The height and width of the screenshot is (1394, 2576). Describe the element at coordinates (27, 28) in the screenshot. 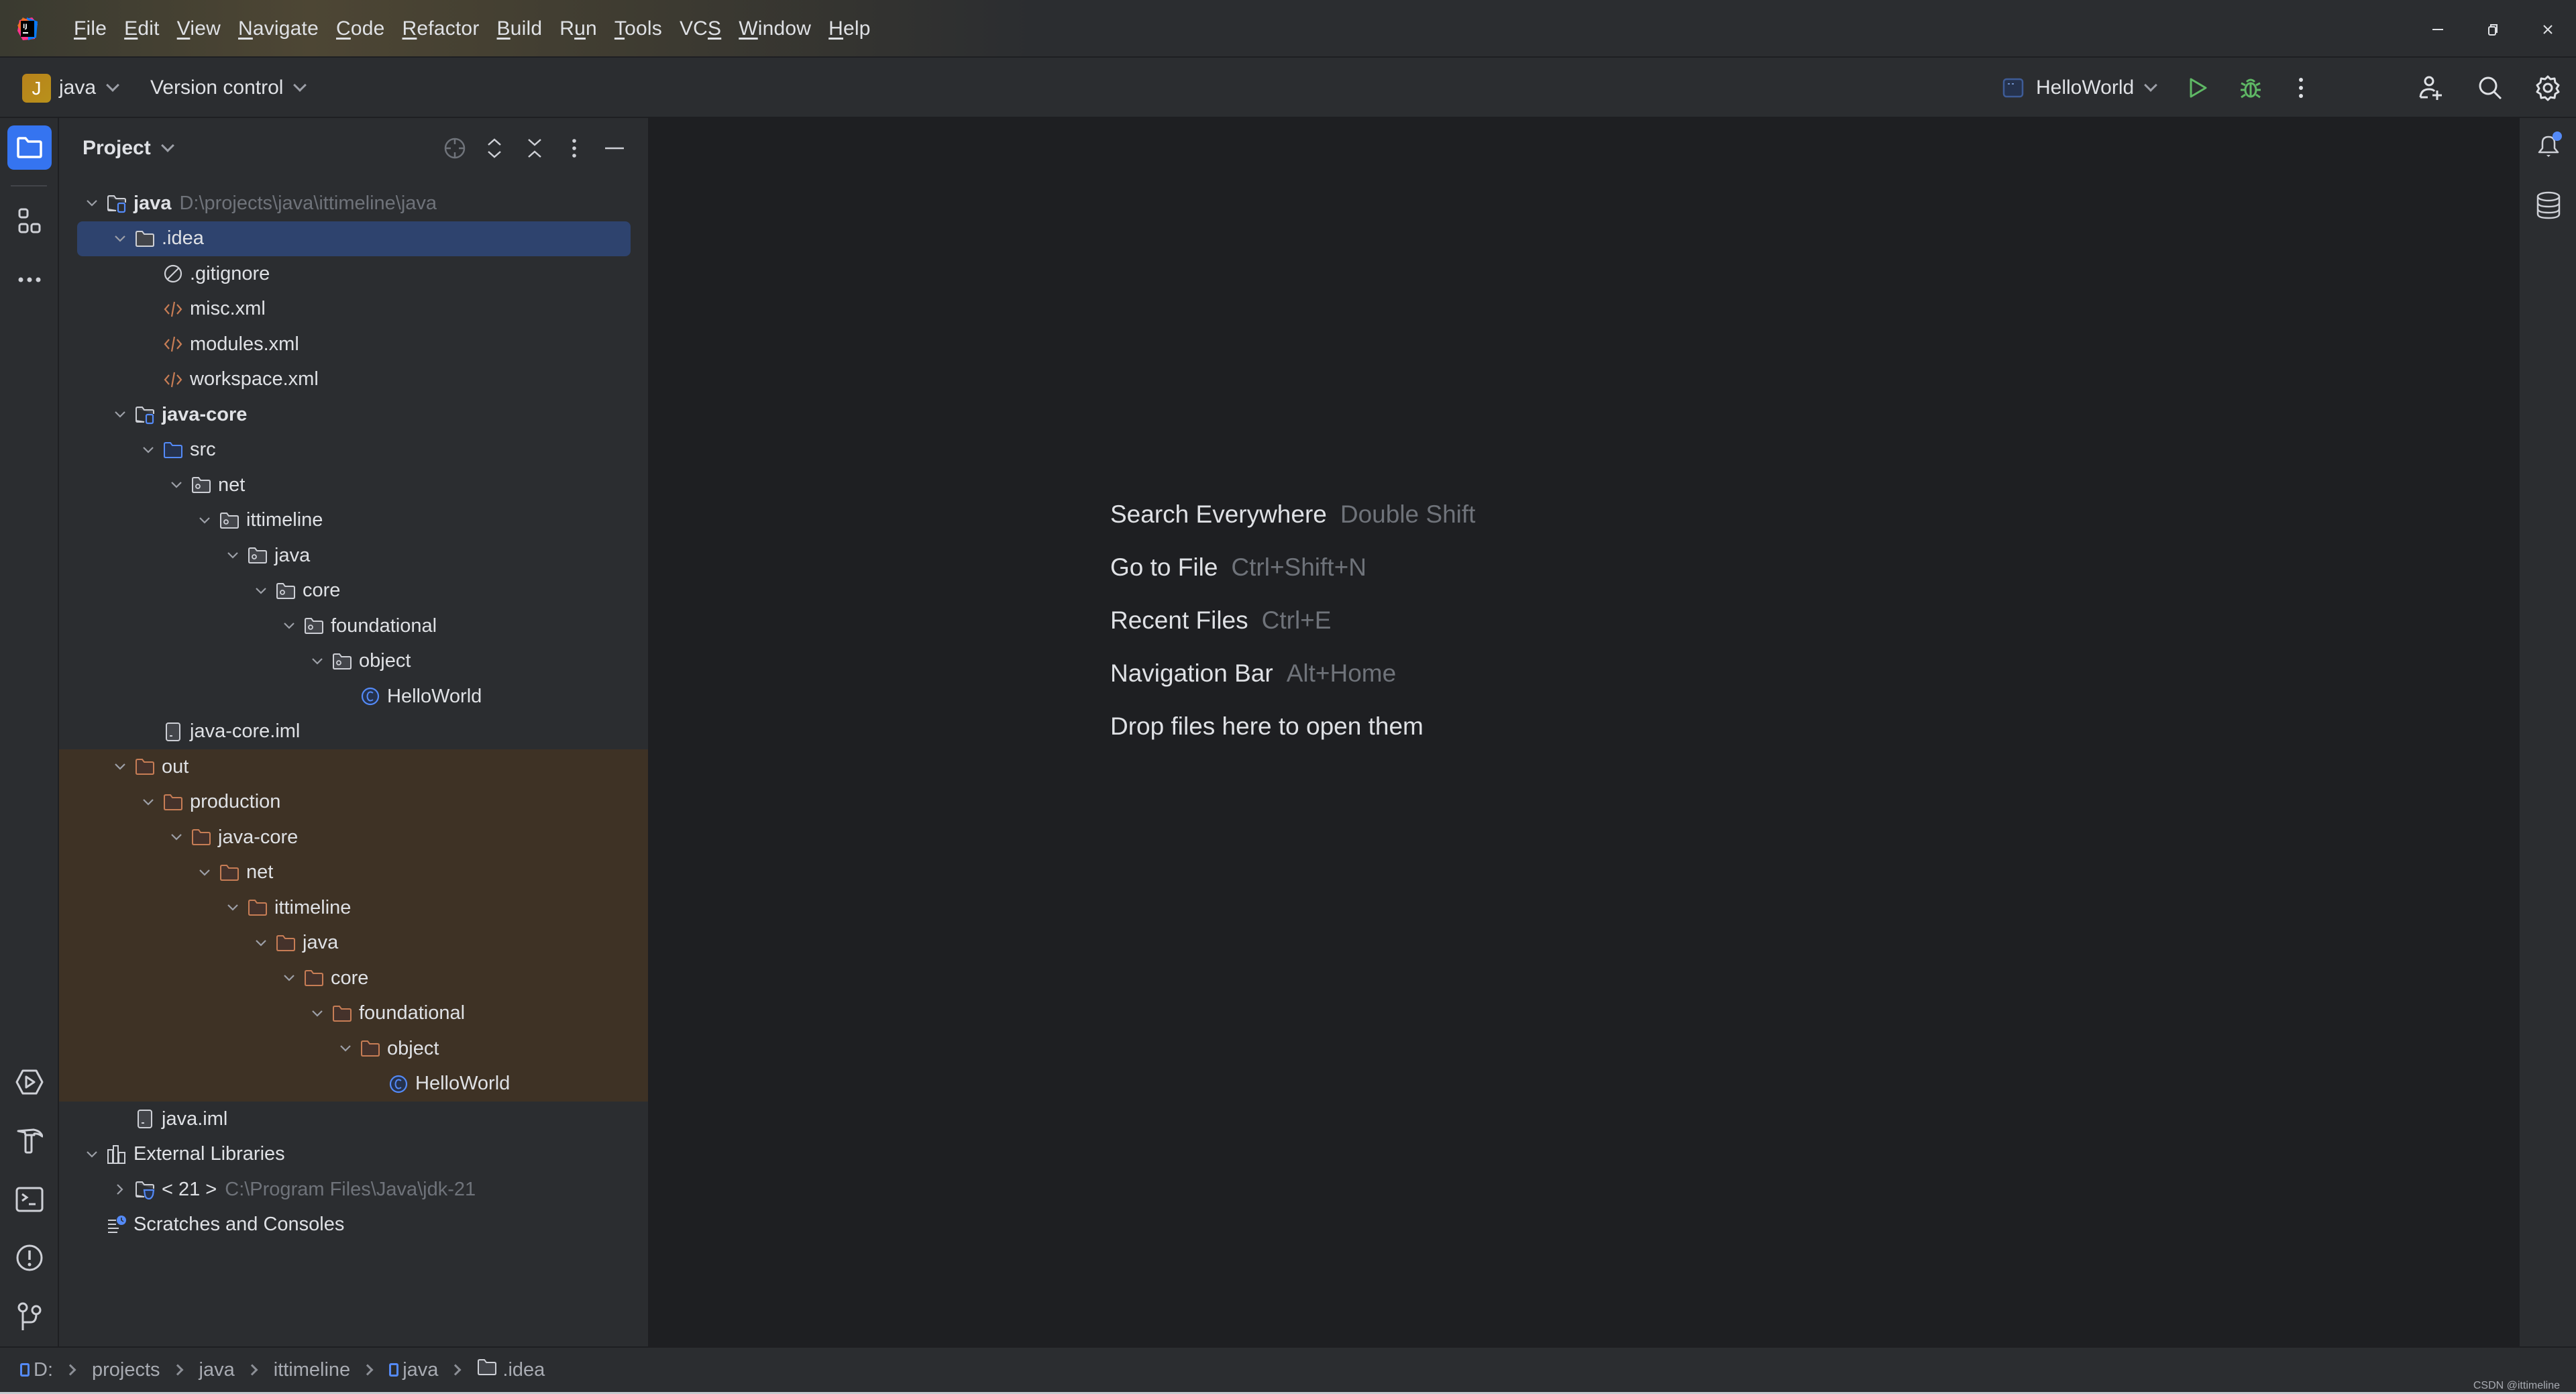

I see `intellij-logo-icon: IJ` at that location.